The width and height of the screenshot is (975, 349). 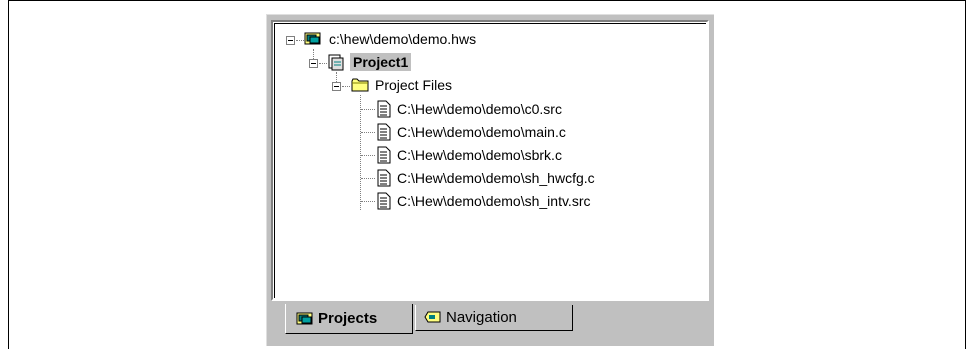 I want to click on tab-navigation-label: Navigation, so click(x=481, y=317).